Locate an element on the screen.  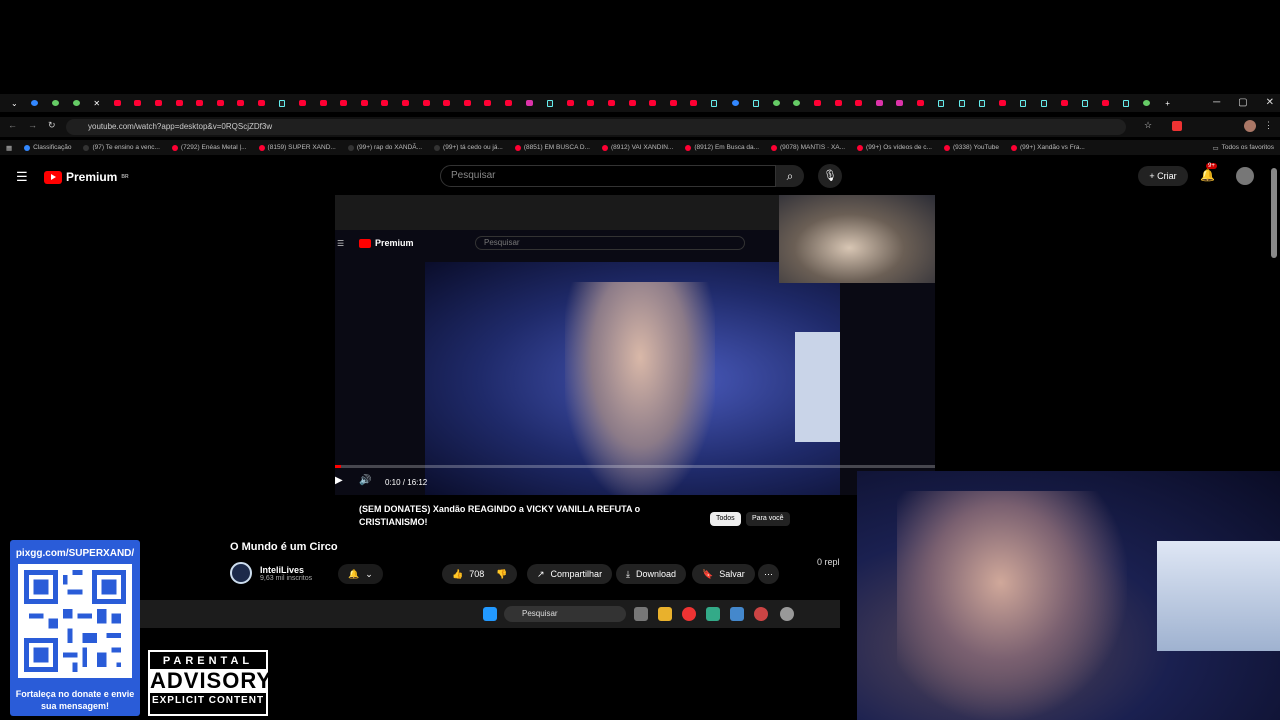
extension-icon is located at coordinates (1177, 126).